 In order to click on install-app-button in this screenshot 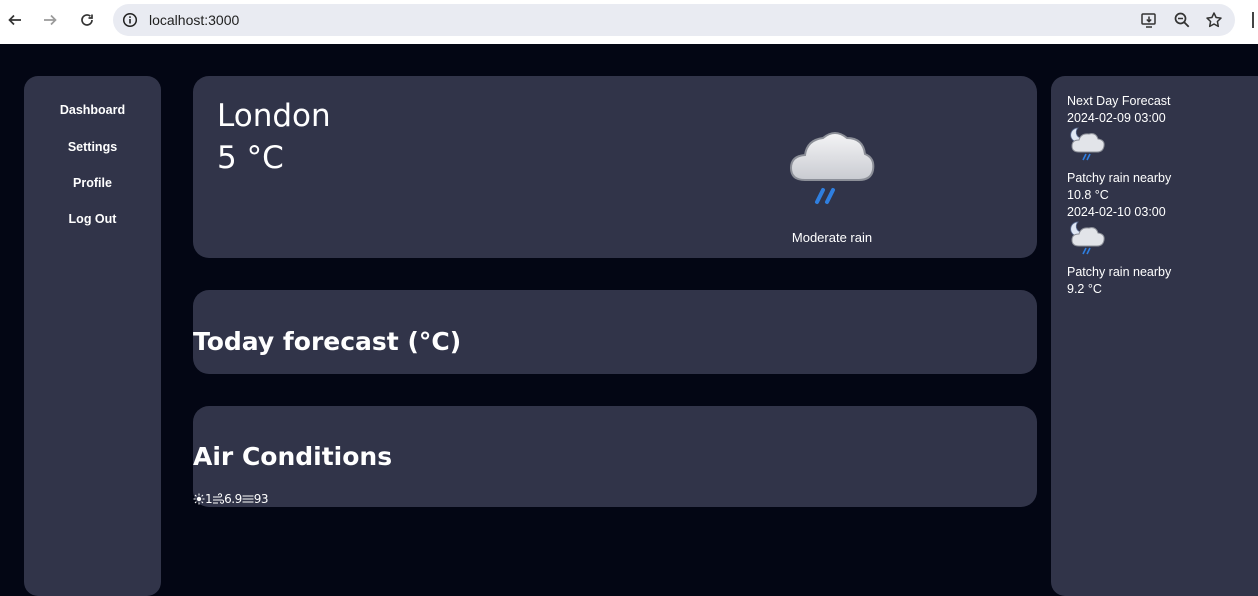, I will do `click(1149, 20)`.